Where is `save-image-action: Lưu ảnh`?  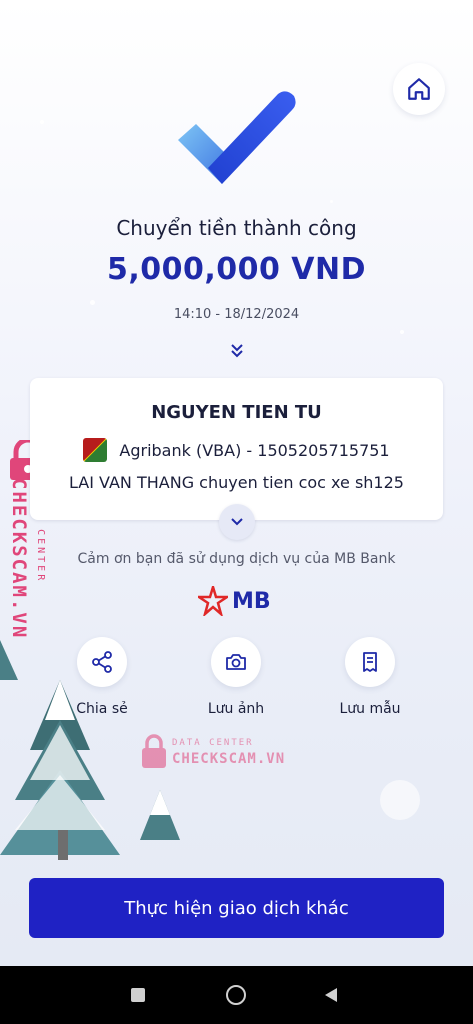 save-image-action: Lưu ảnh is located at coordinates (236, 677).